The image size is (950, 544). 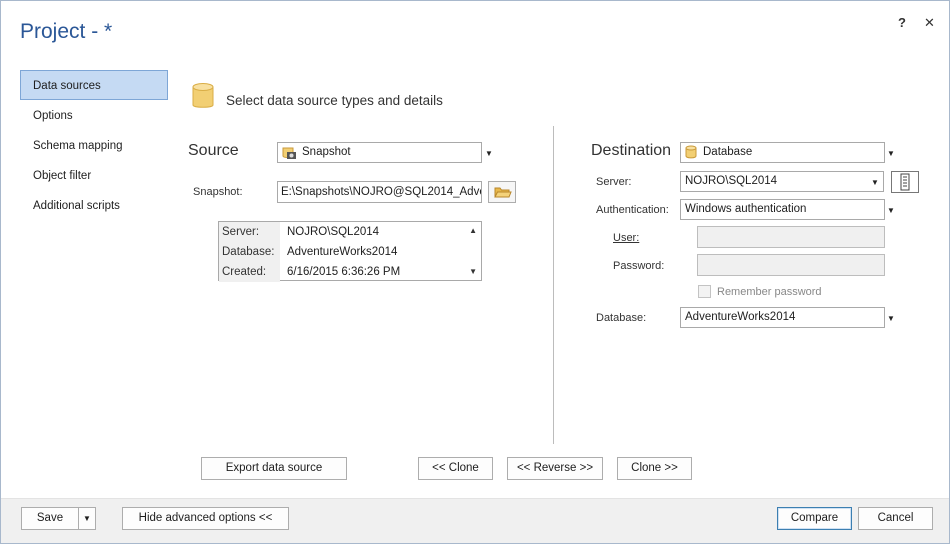 I want to click on server-label: Server:, so click(x=614, y=182).